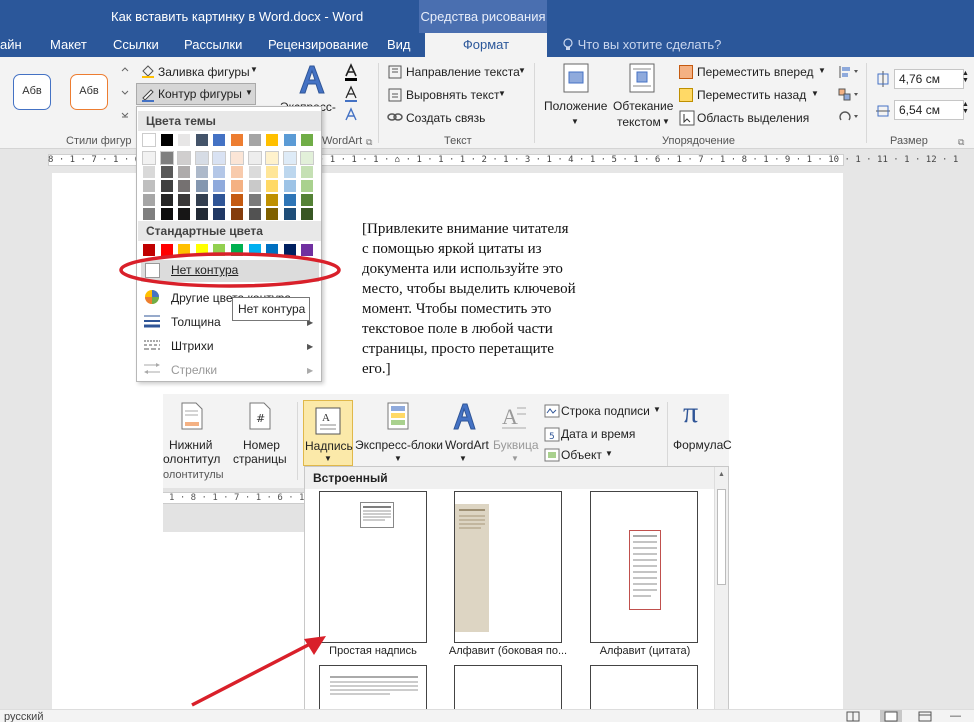 The width and height of the screenshot is (974, 722). What do you see at coordinates (467, 445) in the screenshot?
I see `wordart-button: WordArt` at bounding box center [467, 445].